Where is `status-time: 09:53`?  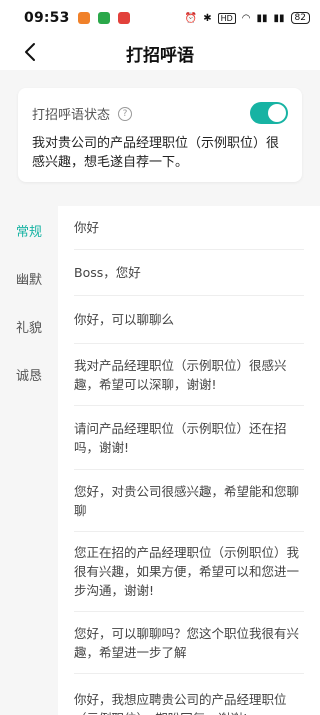
status-time: 09:53 is located at coordinates (47, 18).